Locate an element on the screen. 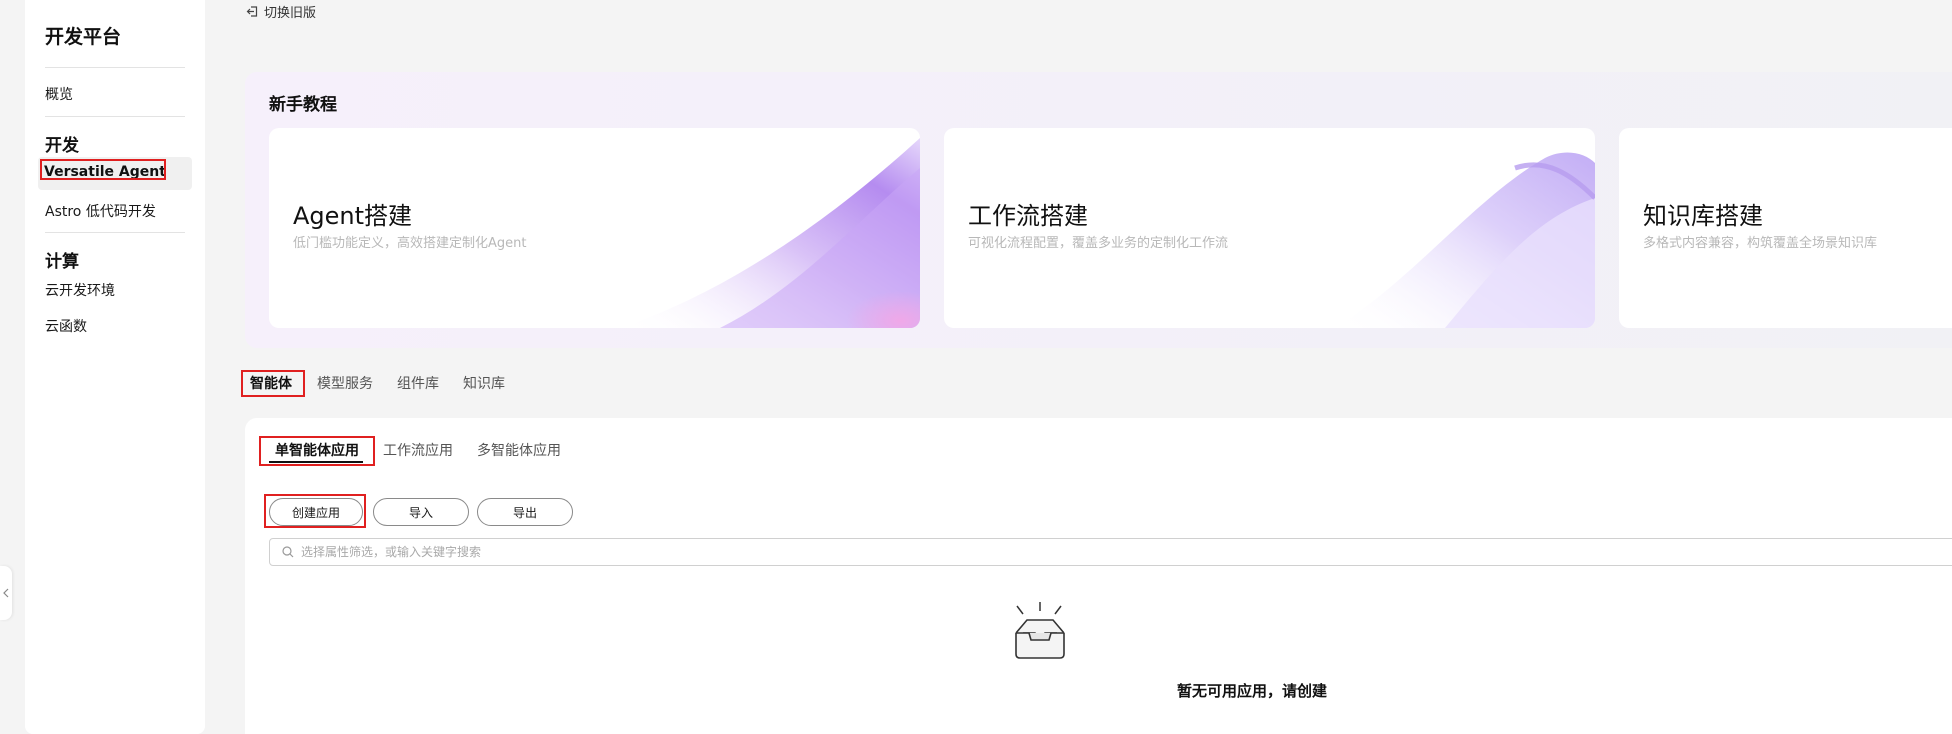  tutorial-card-title: 知识库搭建 is located at coordinates (1703, 216).